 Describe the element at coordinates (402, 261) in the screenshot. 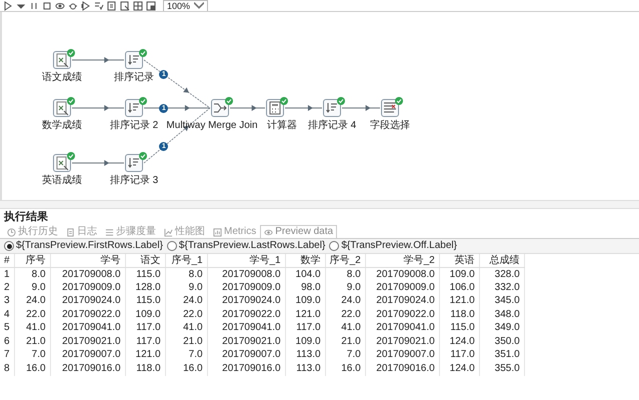

I see `column-header: 学号_2` at that location.